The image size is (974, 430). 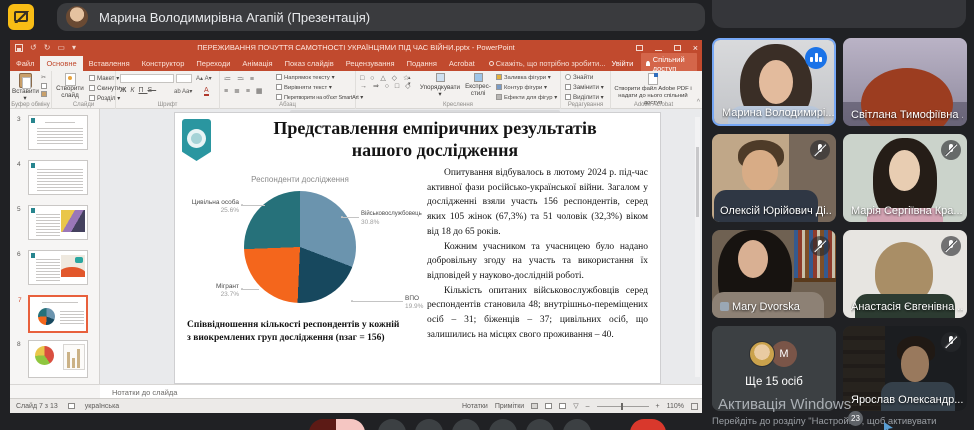 What do you see at coordinates (540, 424) in the screenshot?
I see `raise-hand-button` at bounding box center [540, 424].